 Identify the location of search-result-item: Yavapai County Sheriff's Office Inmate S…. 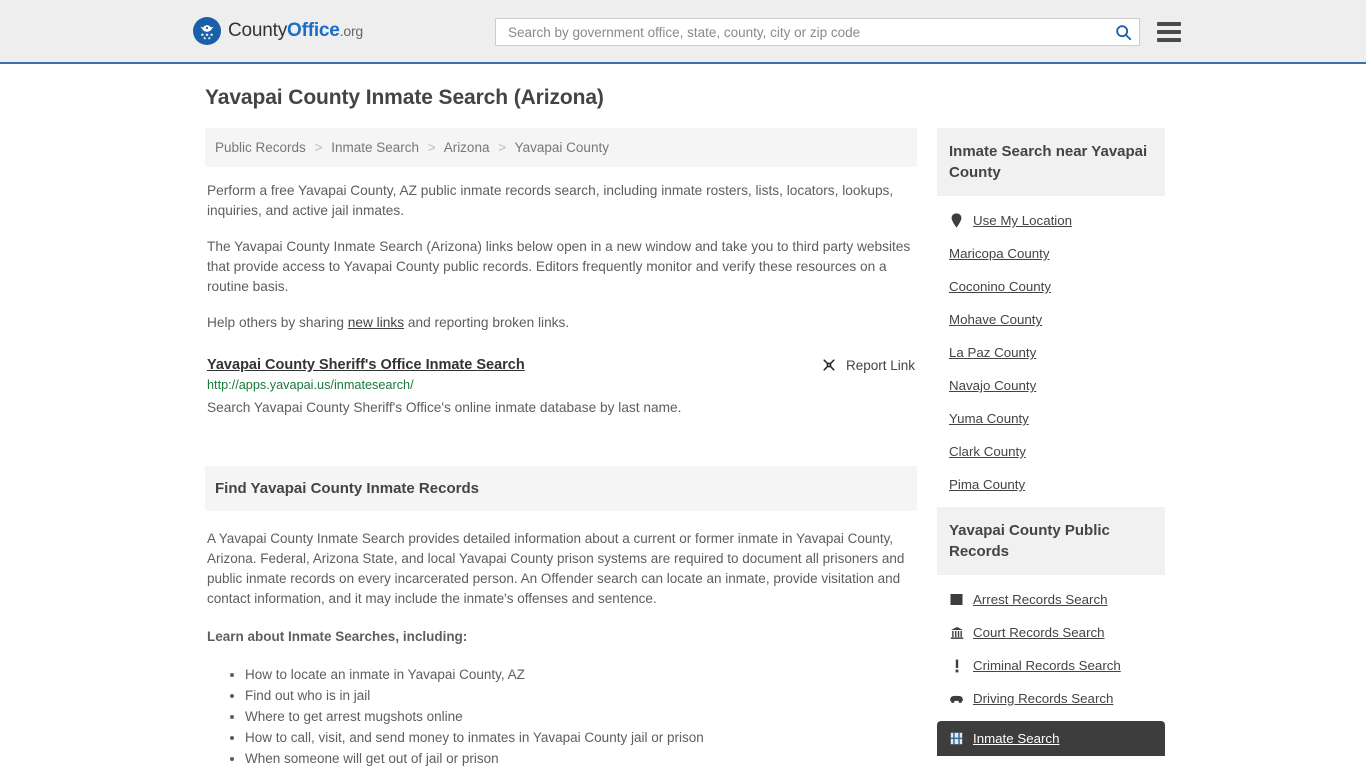
(561, 387).